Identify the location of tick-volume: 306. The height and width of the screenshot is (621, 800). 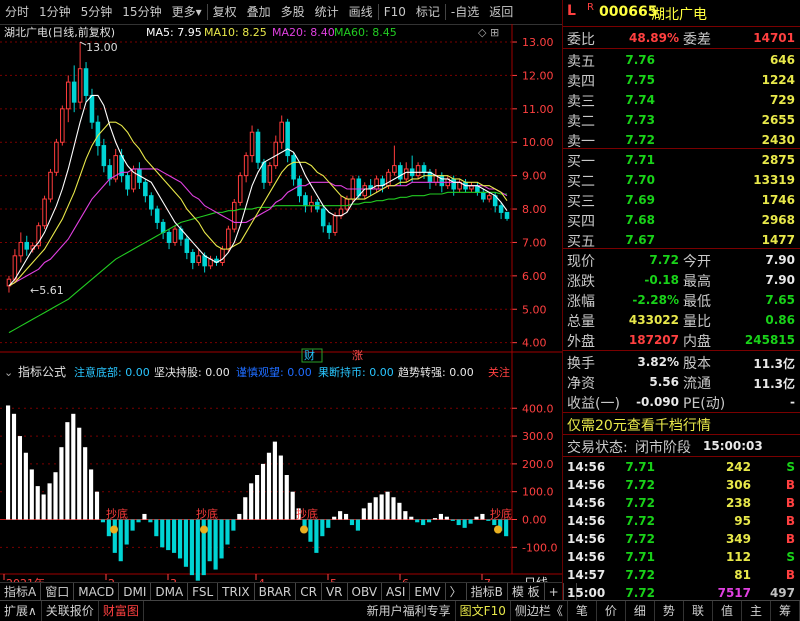
(738, 485).